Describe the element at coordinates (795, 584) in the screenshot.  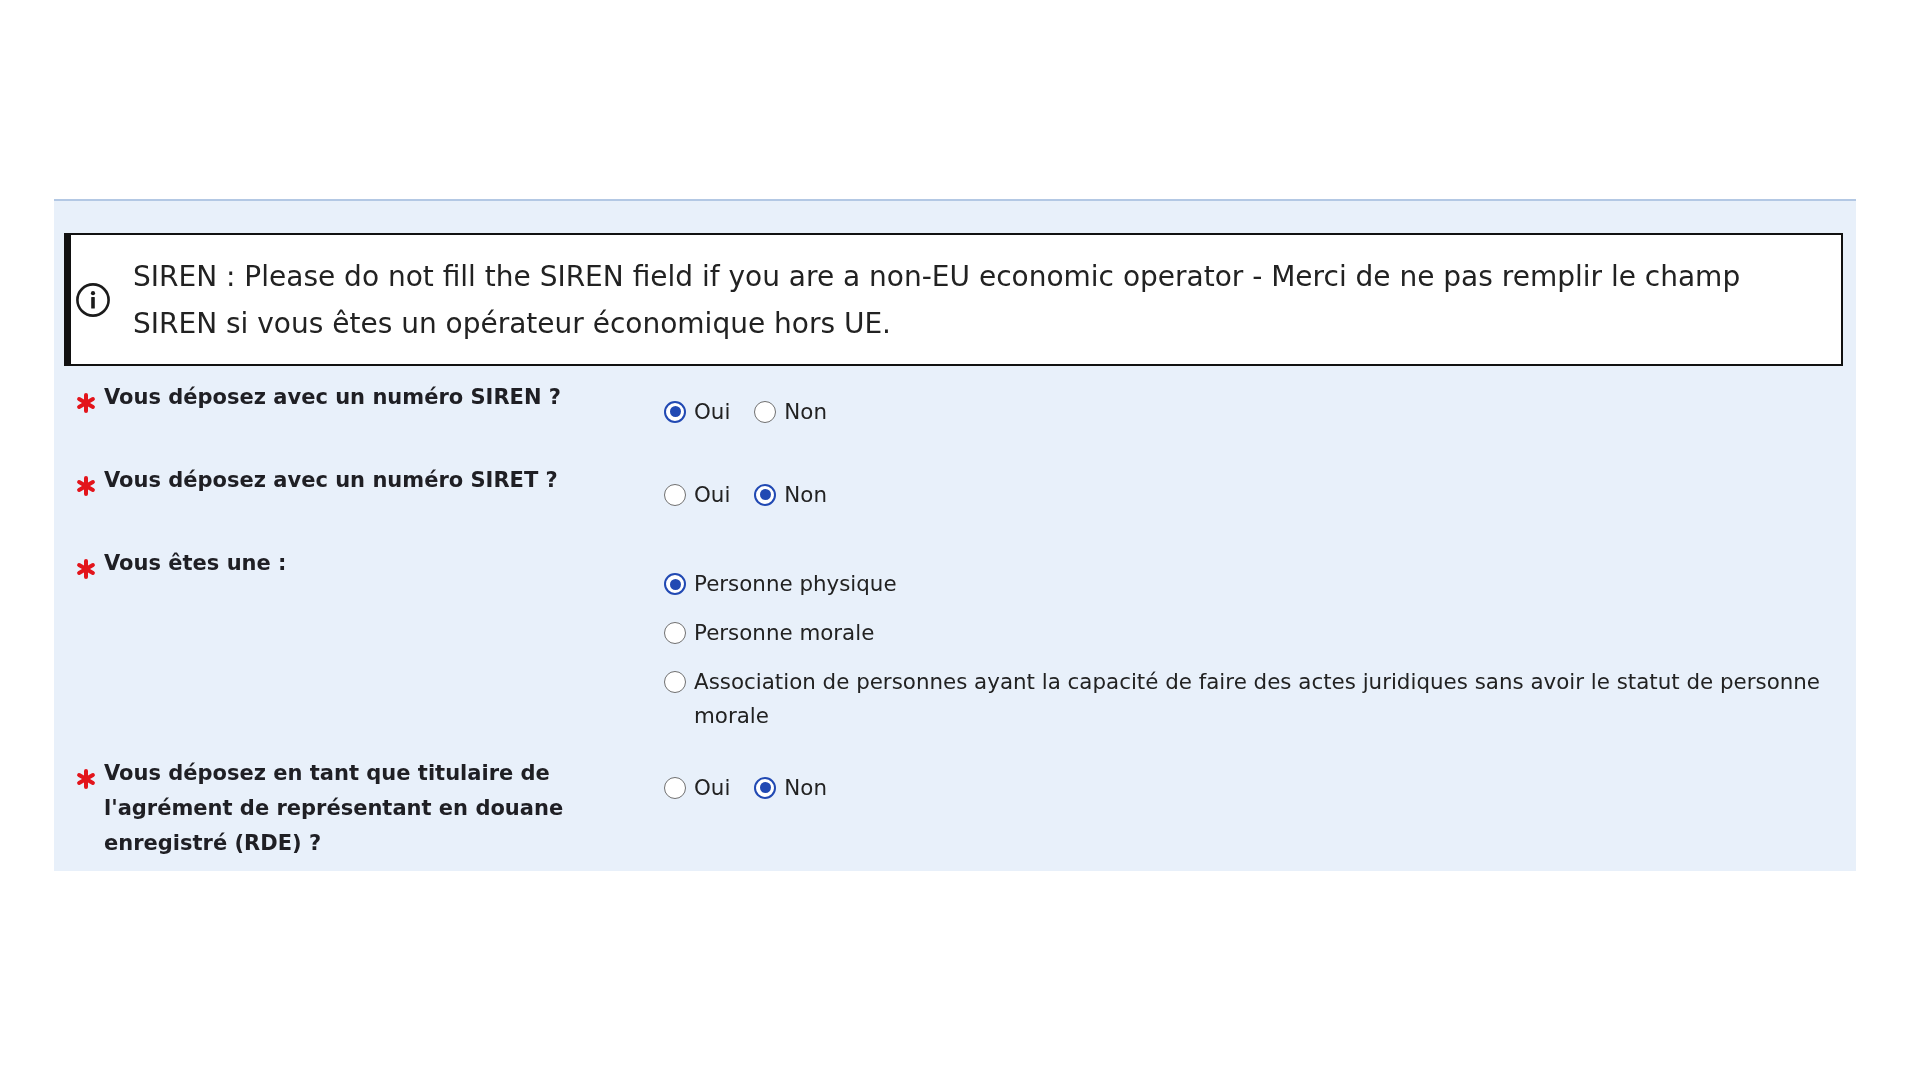
I see `option-label: Personne physique` at that location.